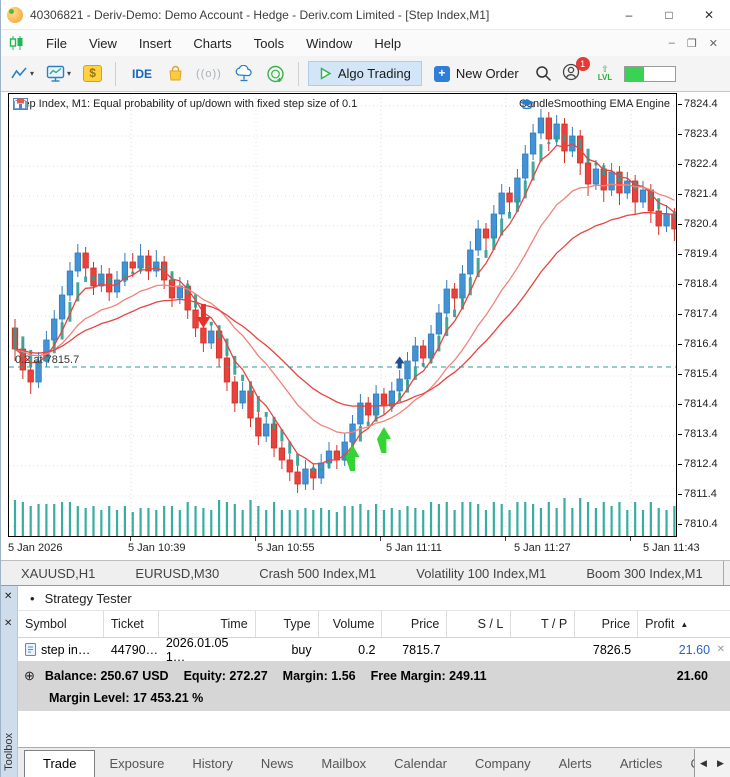  I want to click on toolbox-tab-articles: Articles, so click(641, 764).